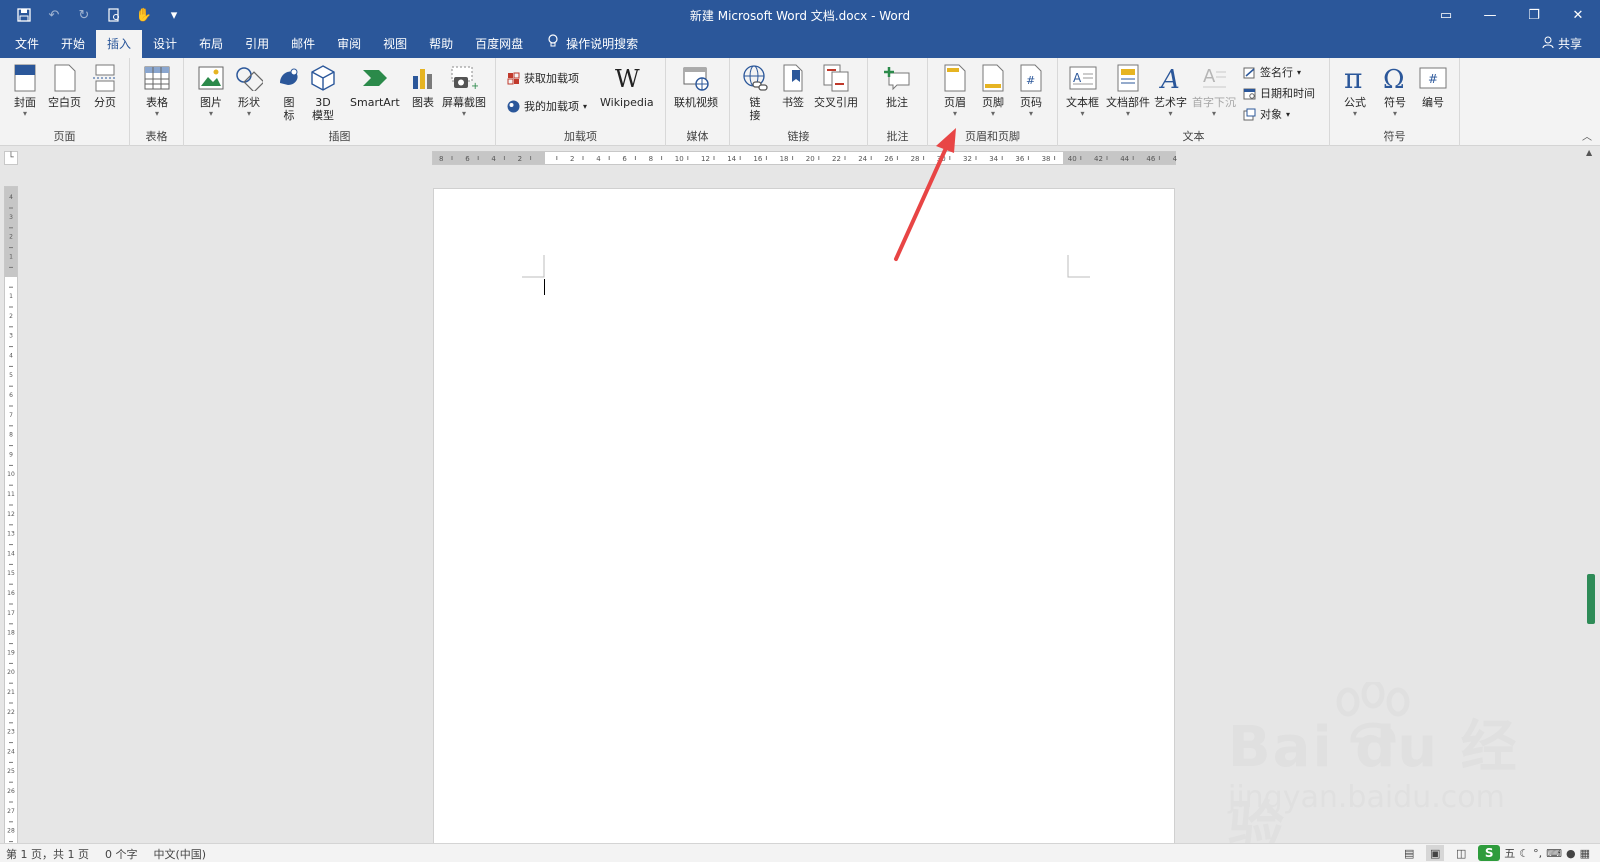 The image size is (1600, 862). What do you see at coordinates (696, 85) in the screenshot?
I see `online-video-button: 联机视频` at bounding box center [696, 85].